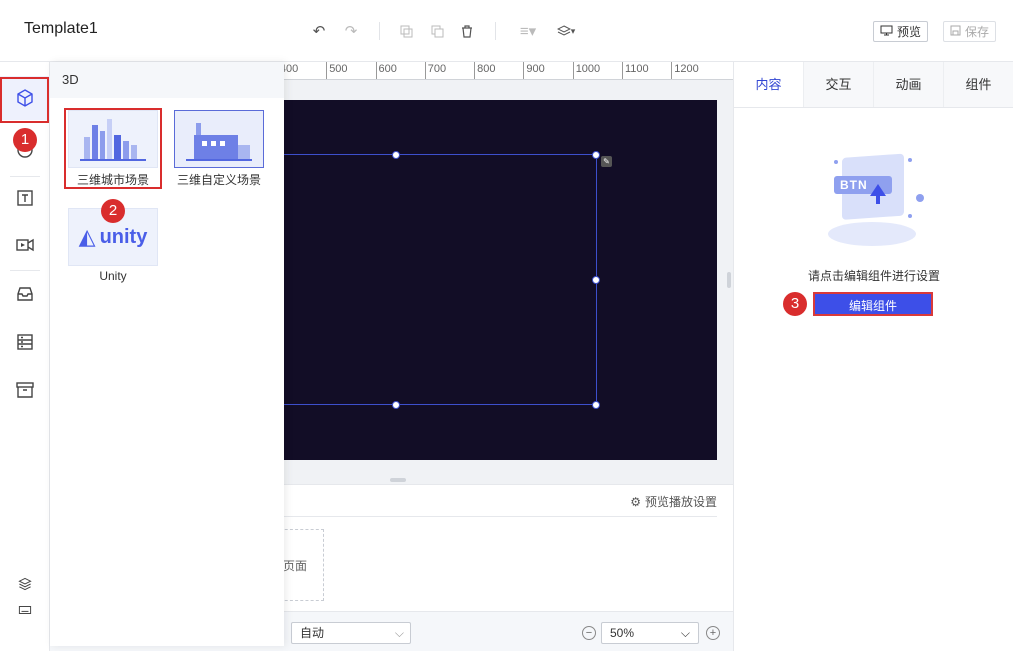 The image size is (1013, 651). I want to click on rail-divider, so click(25, 270).